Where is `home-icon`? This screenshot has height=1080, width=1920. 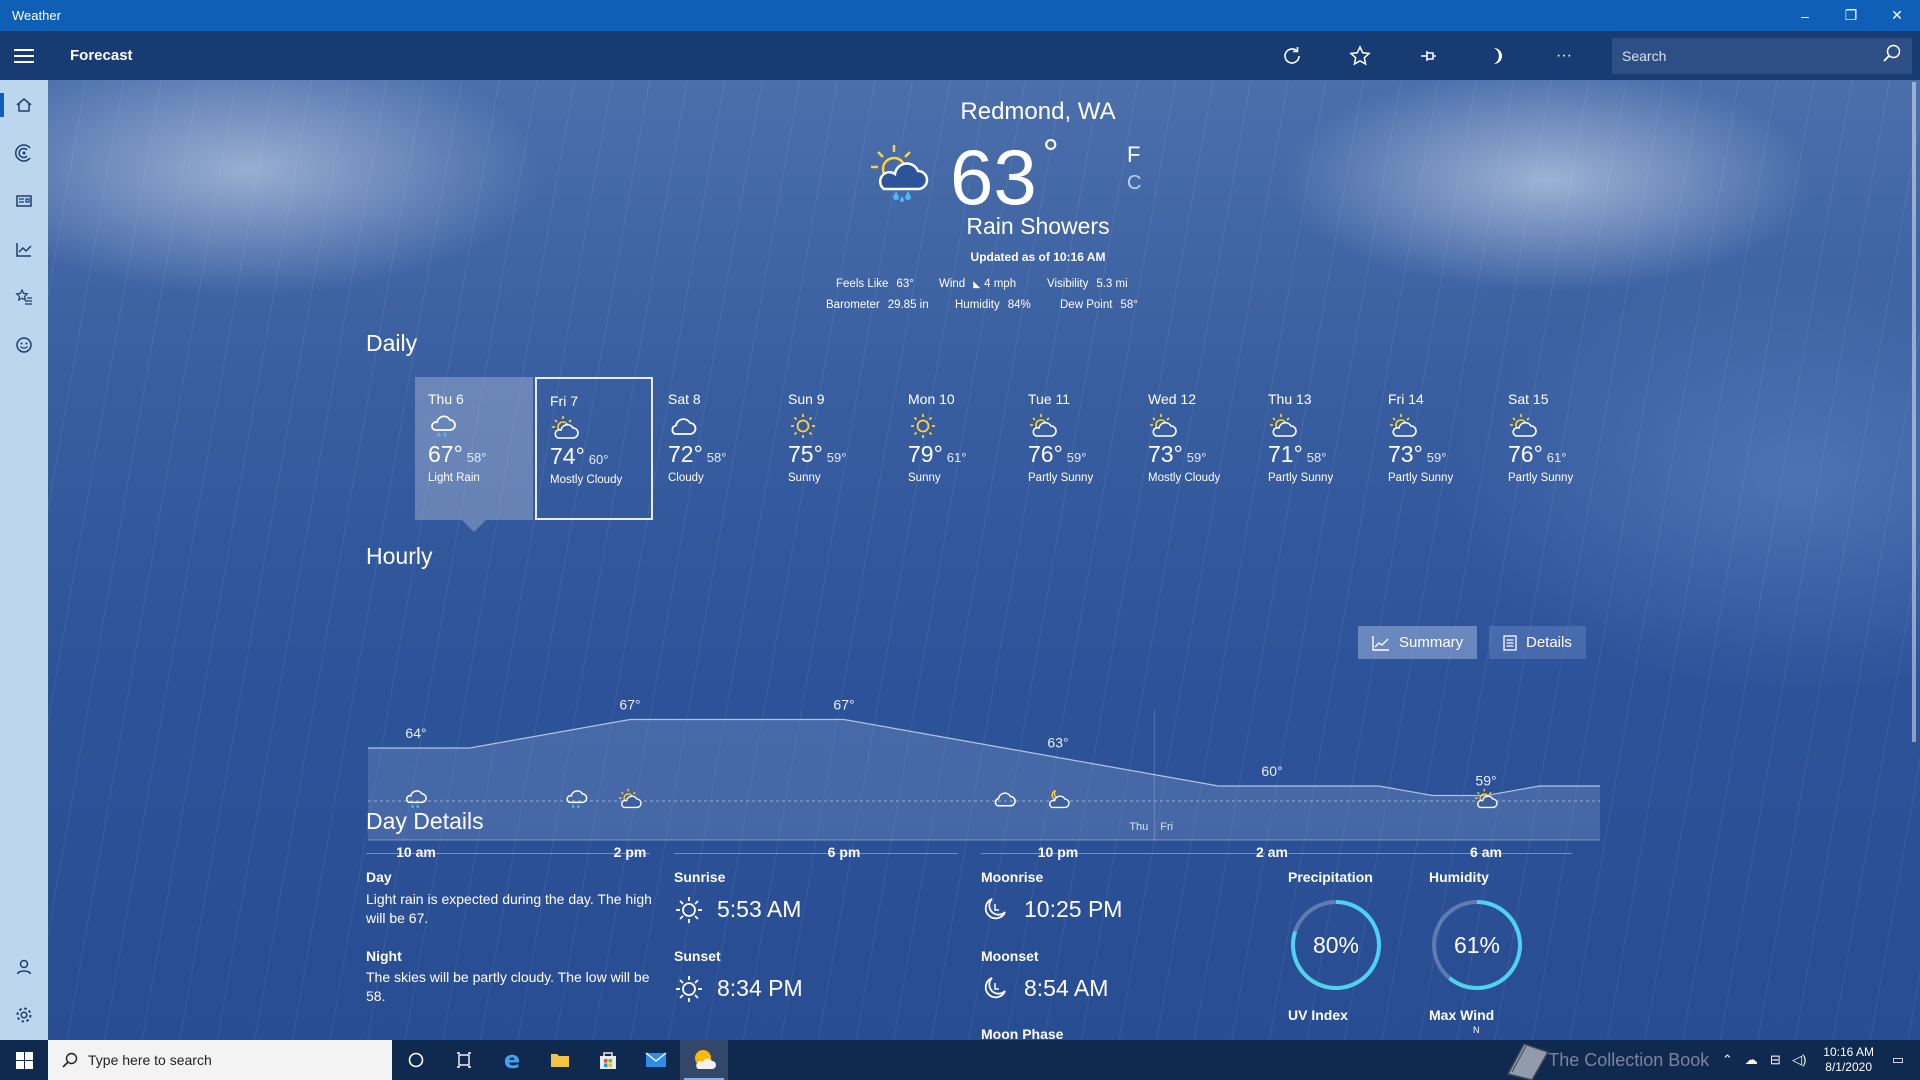 home-icon is located at coordinates (24, 105).